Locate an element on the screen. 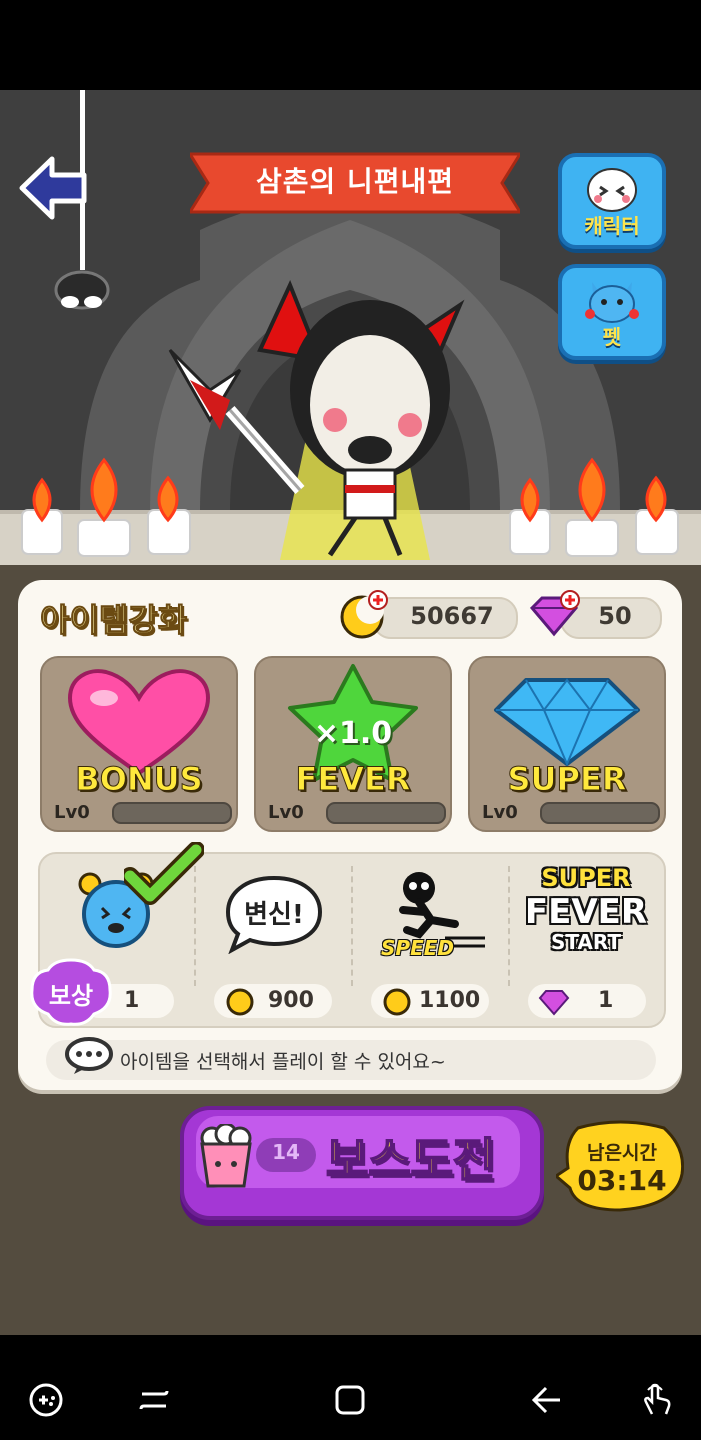 This screenshot has width=701, height=1440. item-slot-super-fever-start: SUPER FEVER START 1 is located at coordinates (586, 939).